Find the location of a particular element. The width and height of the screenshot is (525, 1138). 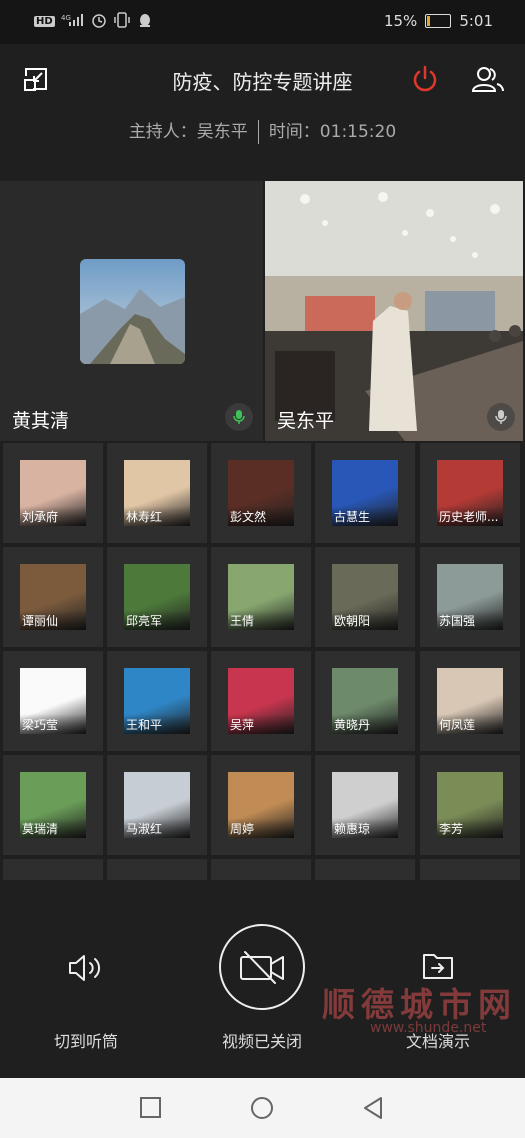

camera-toggle-button is located at coordinates (262, 967).